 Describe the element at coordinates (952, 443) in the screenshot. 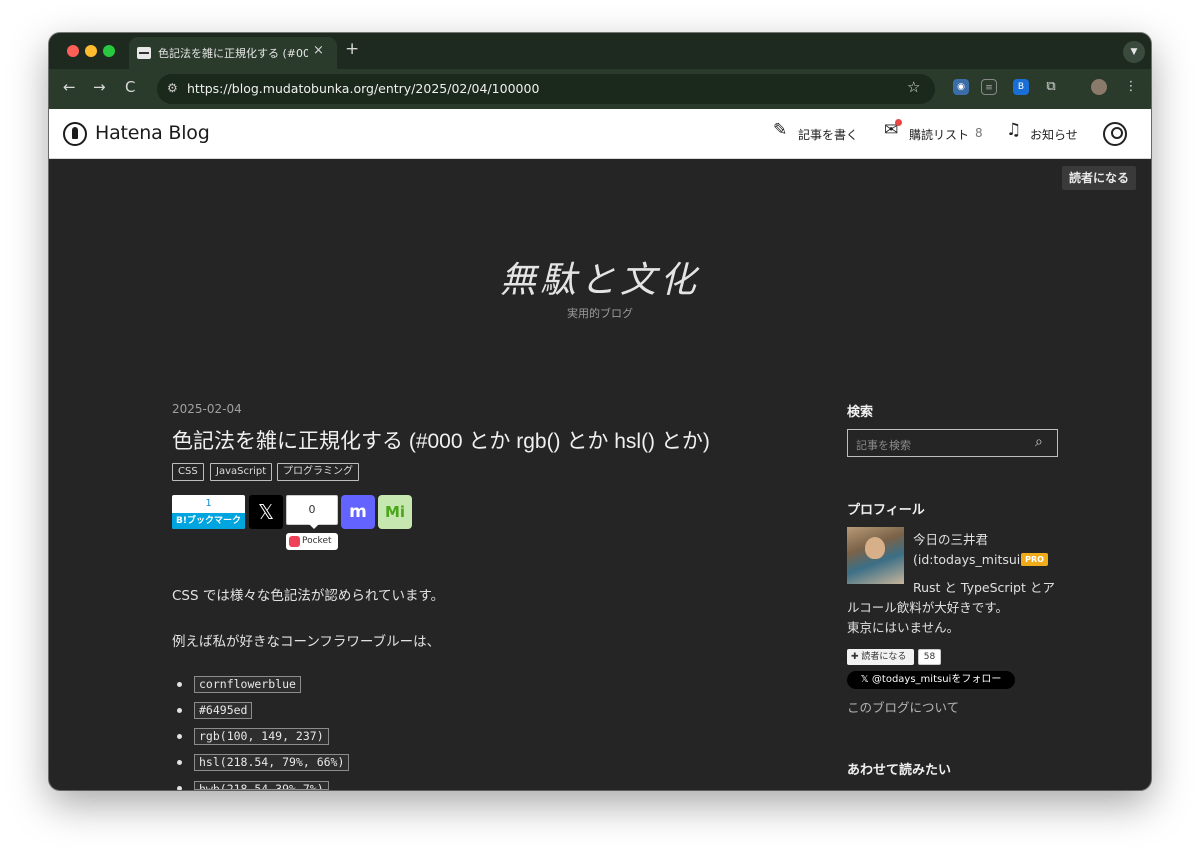

I see `search-input: 記事を検索 ⌕` at that location.